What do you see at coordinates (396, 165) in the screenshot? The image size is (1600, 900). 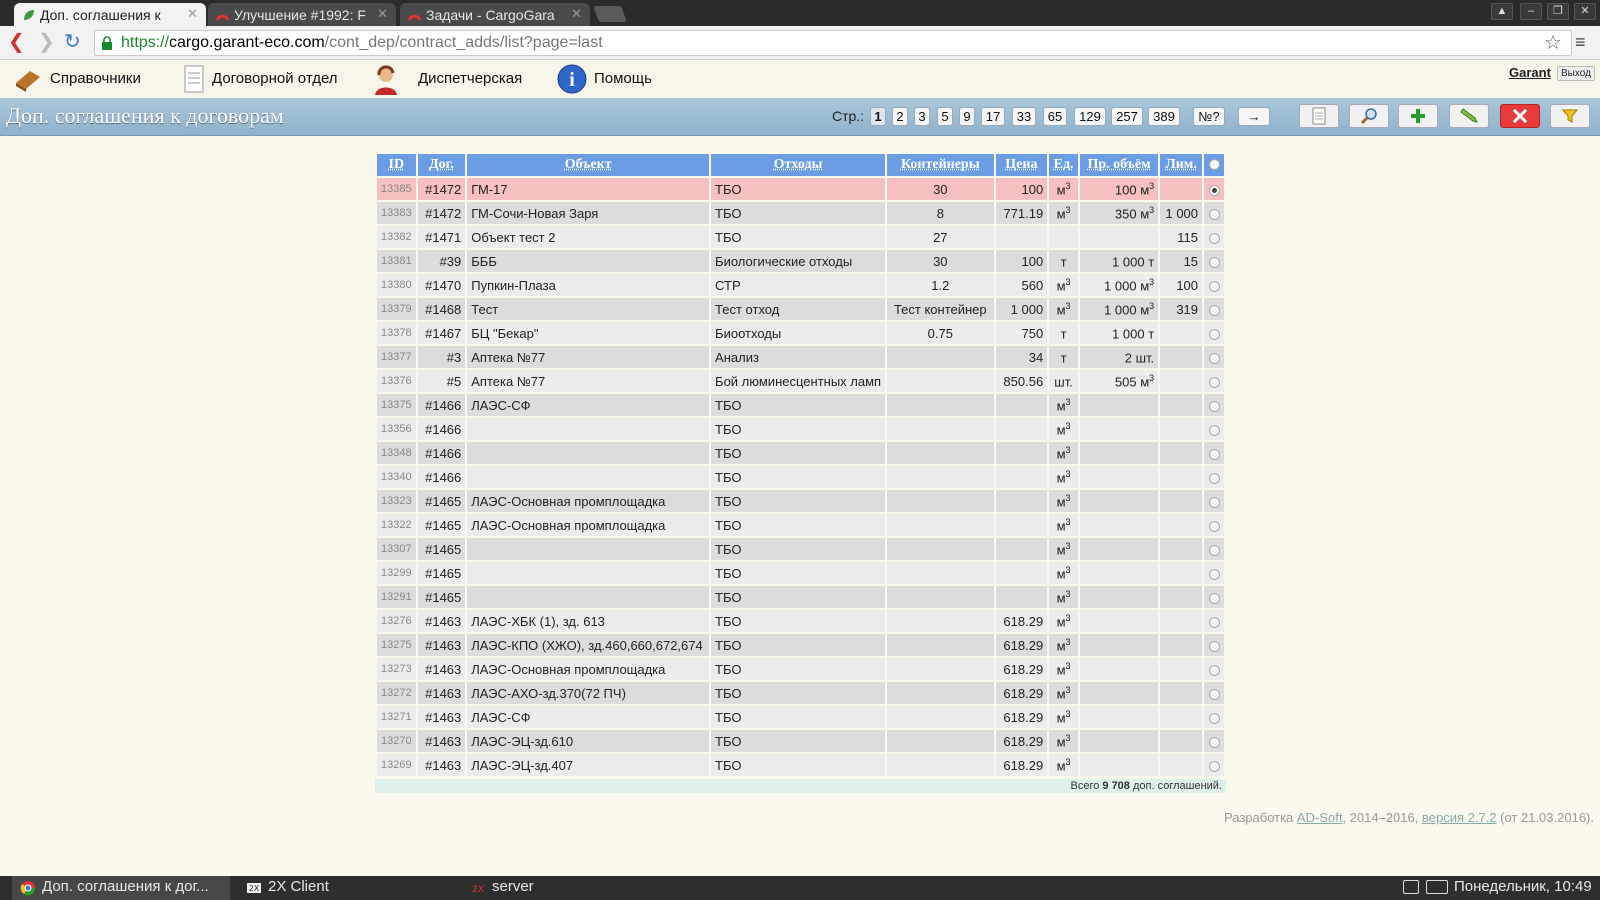 I see `column-header-id: ID` at bounding box center [396, 165].